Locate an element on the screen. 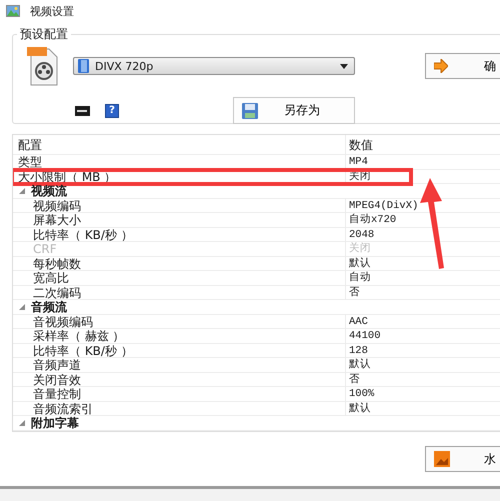 This screenshot has height=501, width=500. property-name: 音量控制 is located at coordinates (179, 393).